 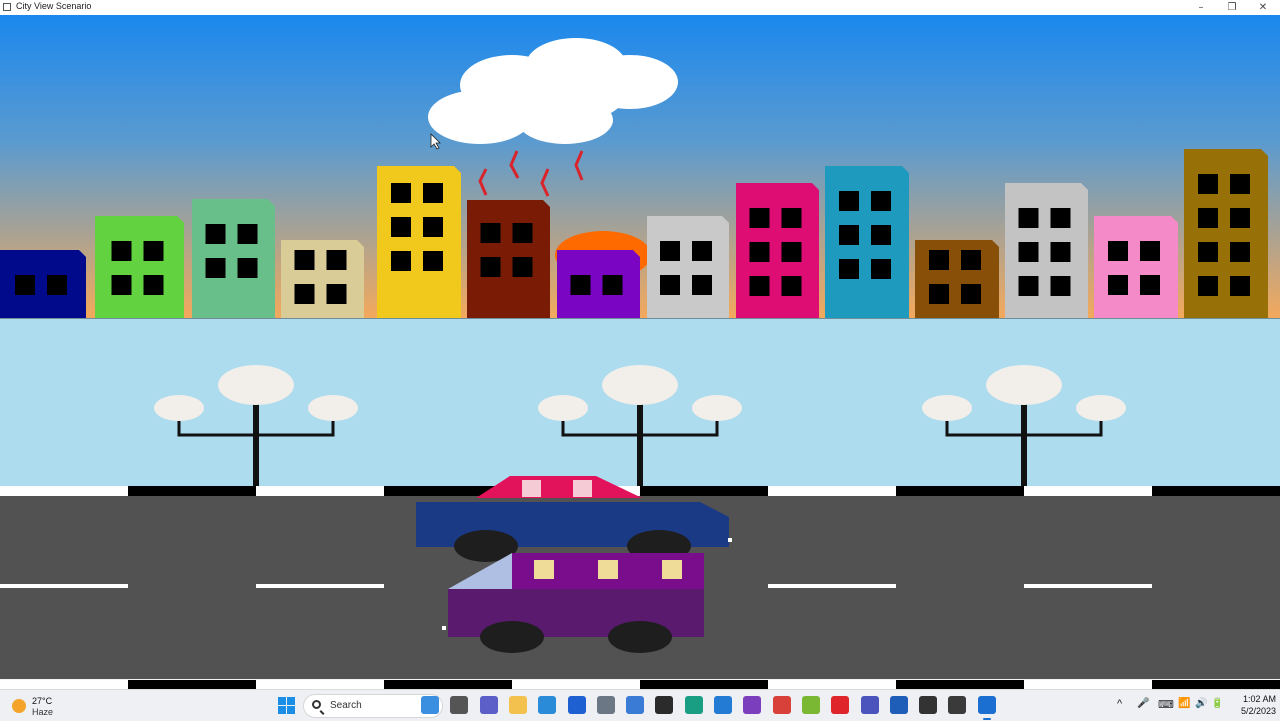 What do you see at coordinates (723, 705) in the screenshot?
I see `vscode-icon` at bounding box center [723, 705].